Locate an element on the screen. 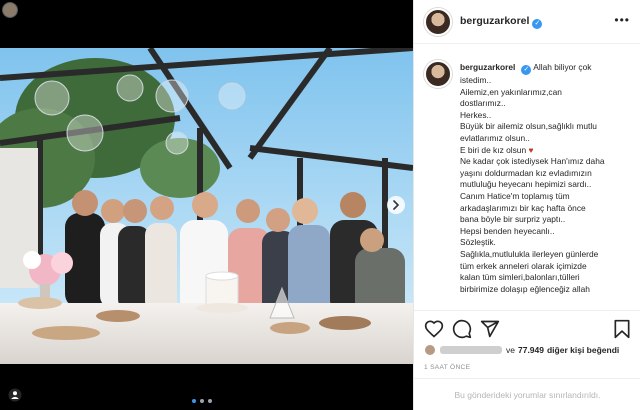  post-actions is located at coordinates (527, 328).